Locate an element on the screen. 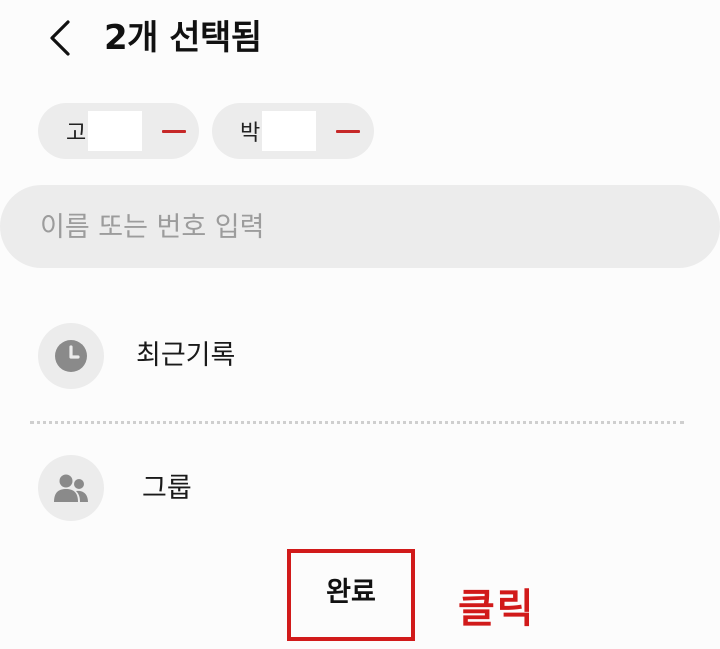 The height and width of the screenshot is (649, 720). clock-icon-badge is located at coordinates (71, 356).